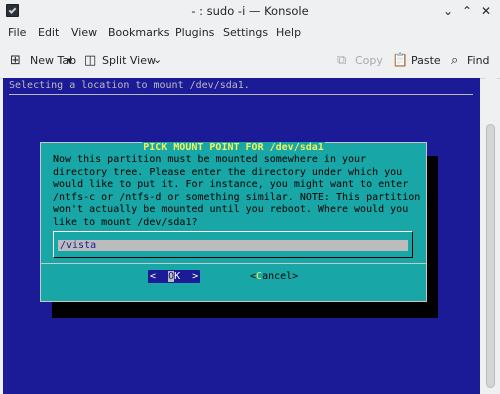  I want to click on menu-view: View, so click(84, 32).